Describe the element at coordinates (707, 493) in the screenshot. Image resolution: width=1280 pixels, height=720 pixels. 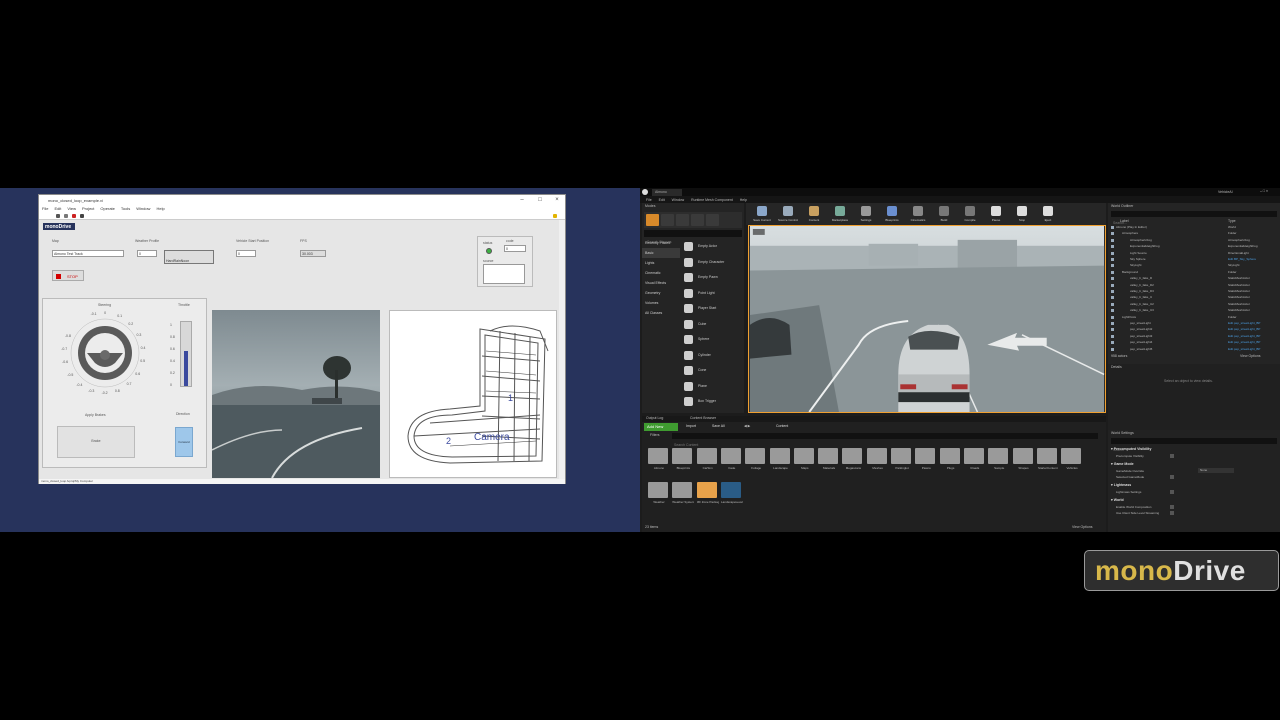
I see `content-asset: MF Zone Package` at that location.